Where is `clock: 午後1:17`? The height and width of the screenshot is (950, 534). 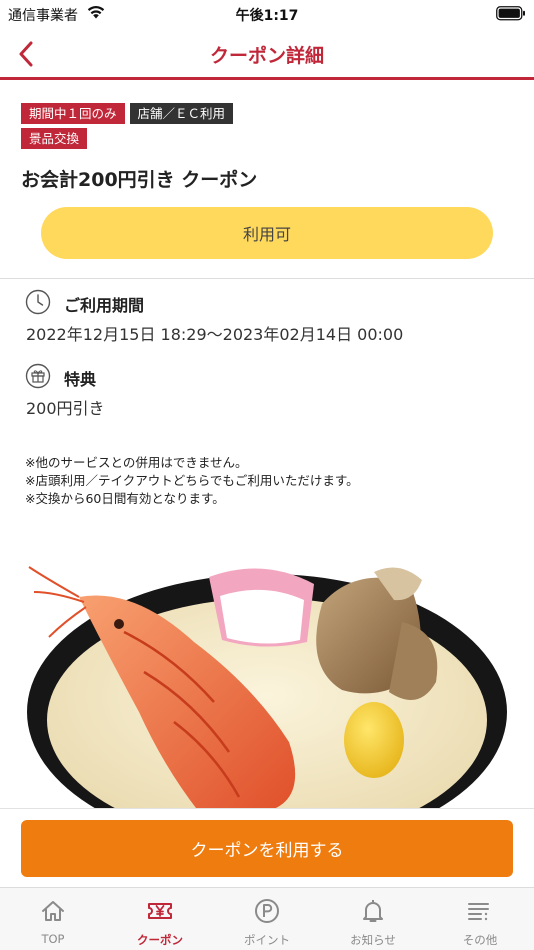
clock: 午後1:17 is located at coordinates (267, 16).